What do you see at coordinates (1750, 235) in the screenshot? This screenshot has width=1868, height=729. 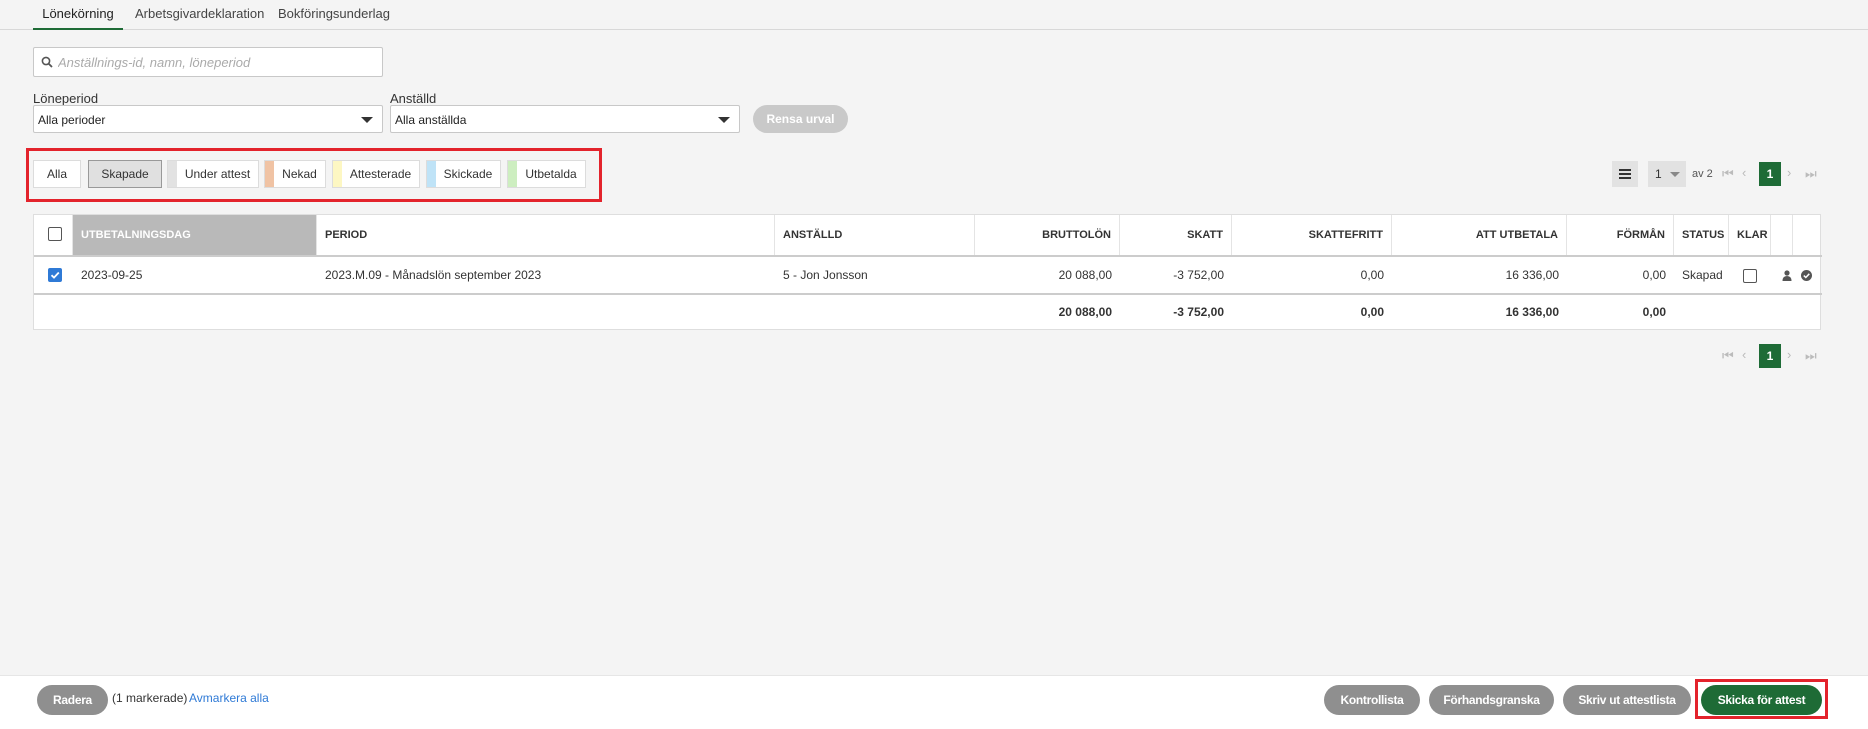 I see `column-header-klar: KLAR` at bounding box center [1750, 235].